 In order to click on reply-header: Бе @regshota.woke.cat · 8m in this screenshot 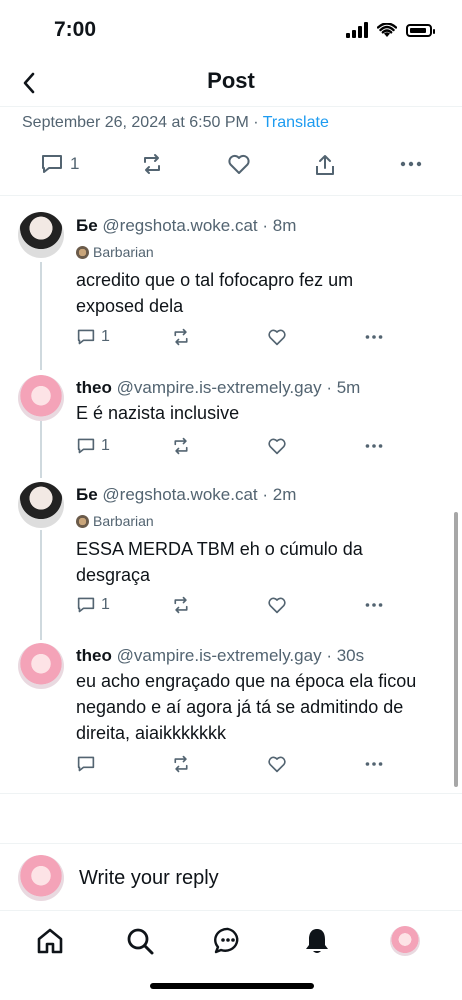, I will do `click(186, 225)`.